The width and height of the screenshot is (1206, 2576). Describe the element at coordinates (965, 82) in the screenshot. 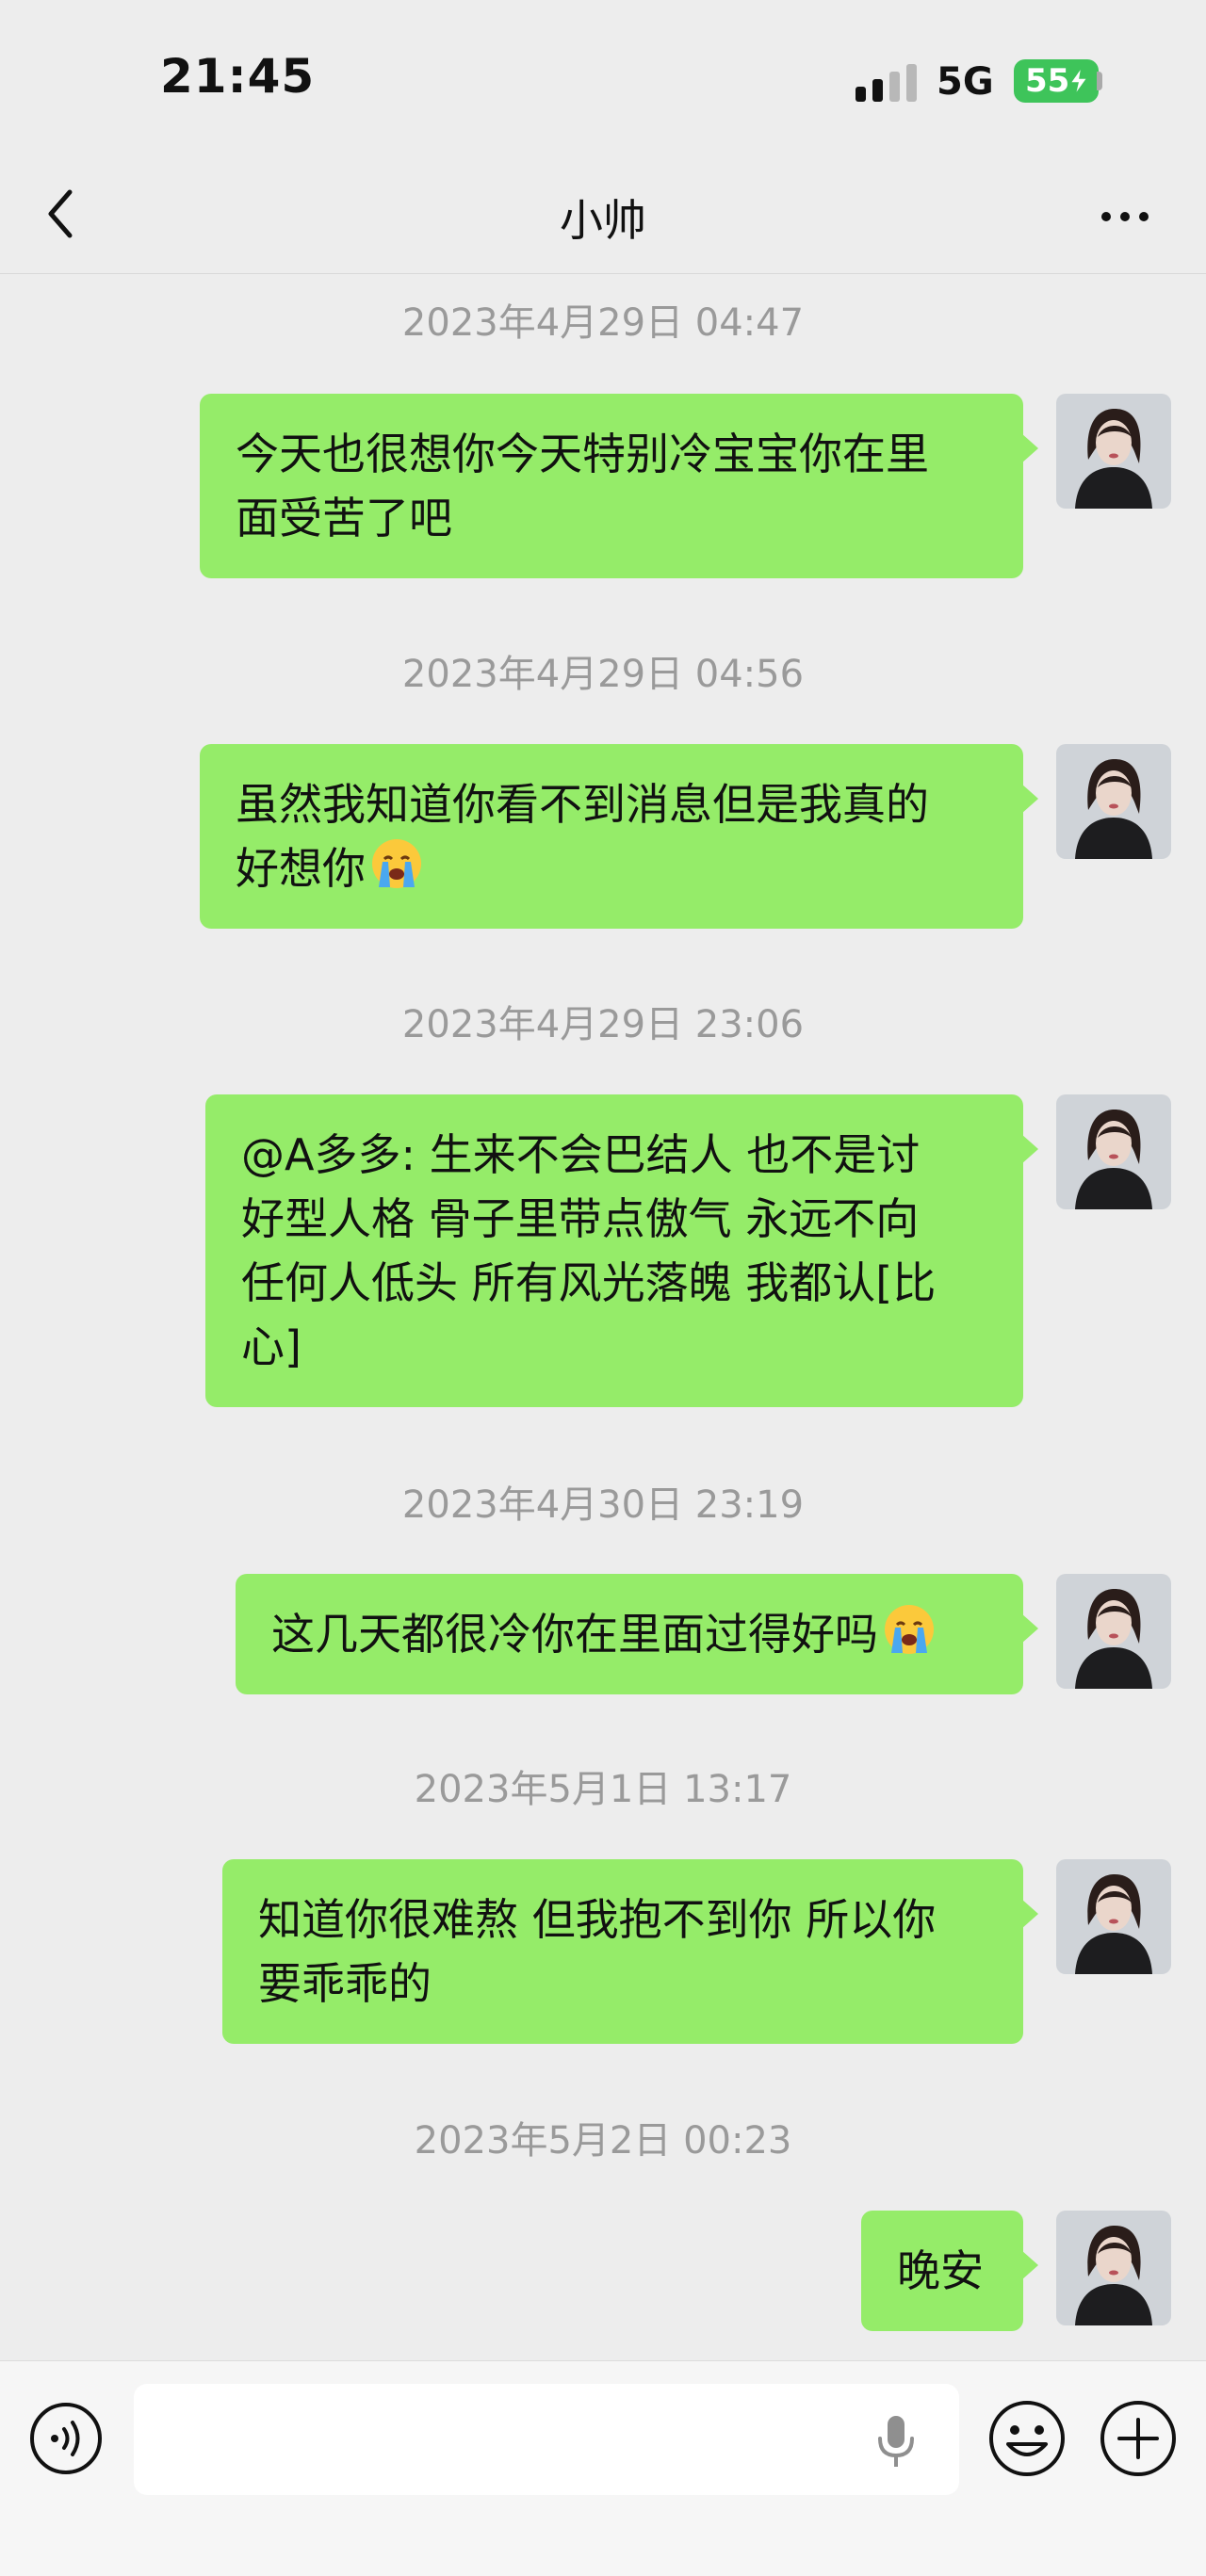

I see `network-type: 5G` at that location.